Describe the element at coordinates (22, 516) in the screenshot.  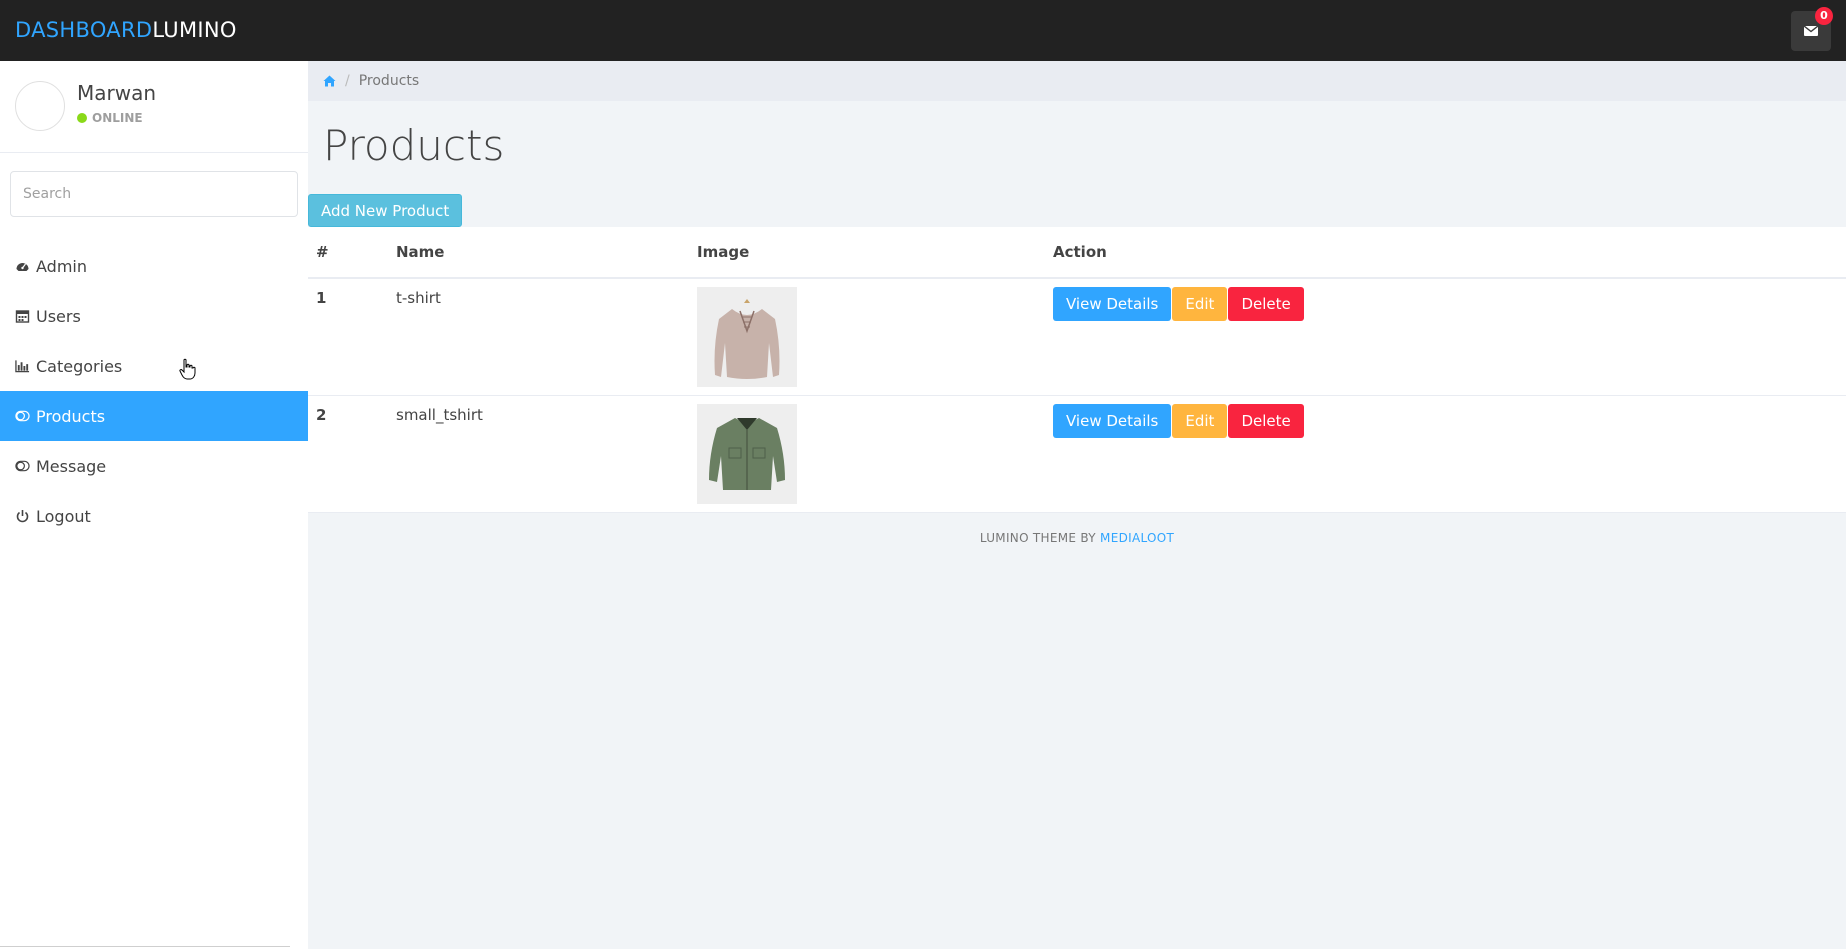
I see `power-icon` at that location.